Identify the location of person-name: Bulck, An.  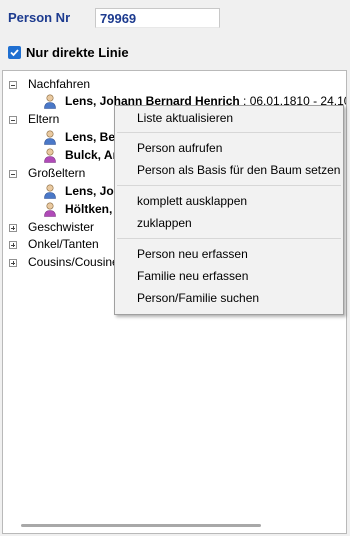
(92, 155).